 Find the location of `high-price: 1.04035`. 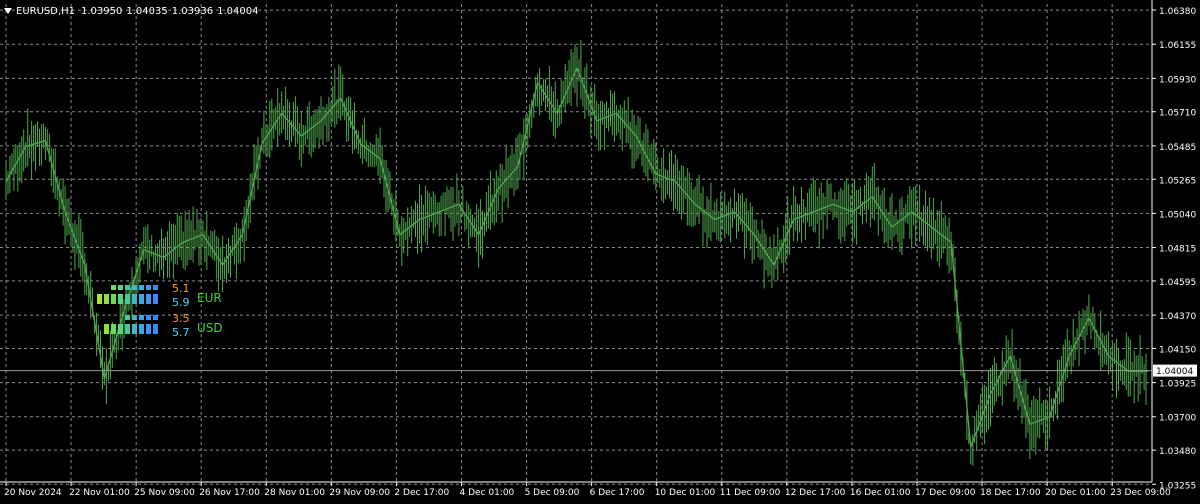

high-price: 1.04035 is located at coordinates (147, 11).